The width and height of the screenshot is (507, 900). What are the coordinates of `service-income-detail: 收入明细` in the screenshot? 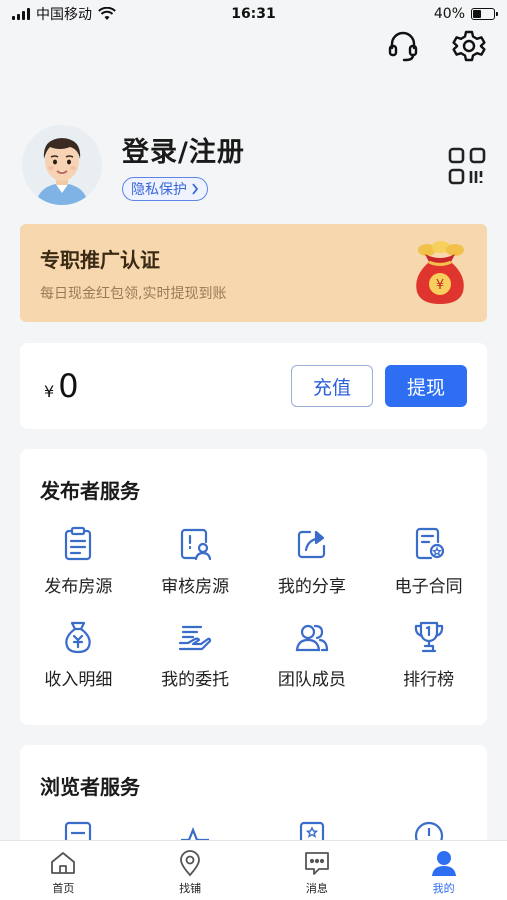 It's located at (78, 654).